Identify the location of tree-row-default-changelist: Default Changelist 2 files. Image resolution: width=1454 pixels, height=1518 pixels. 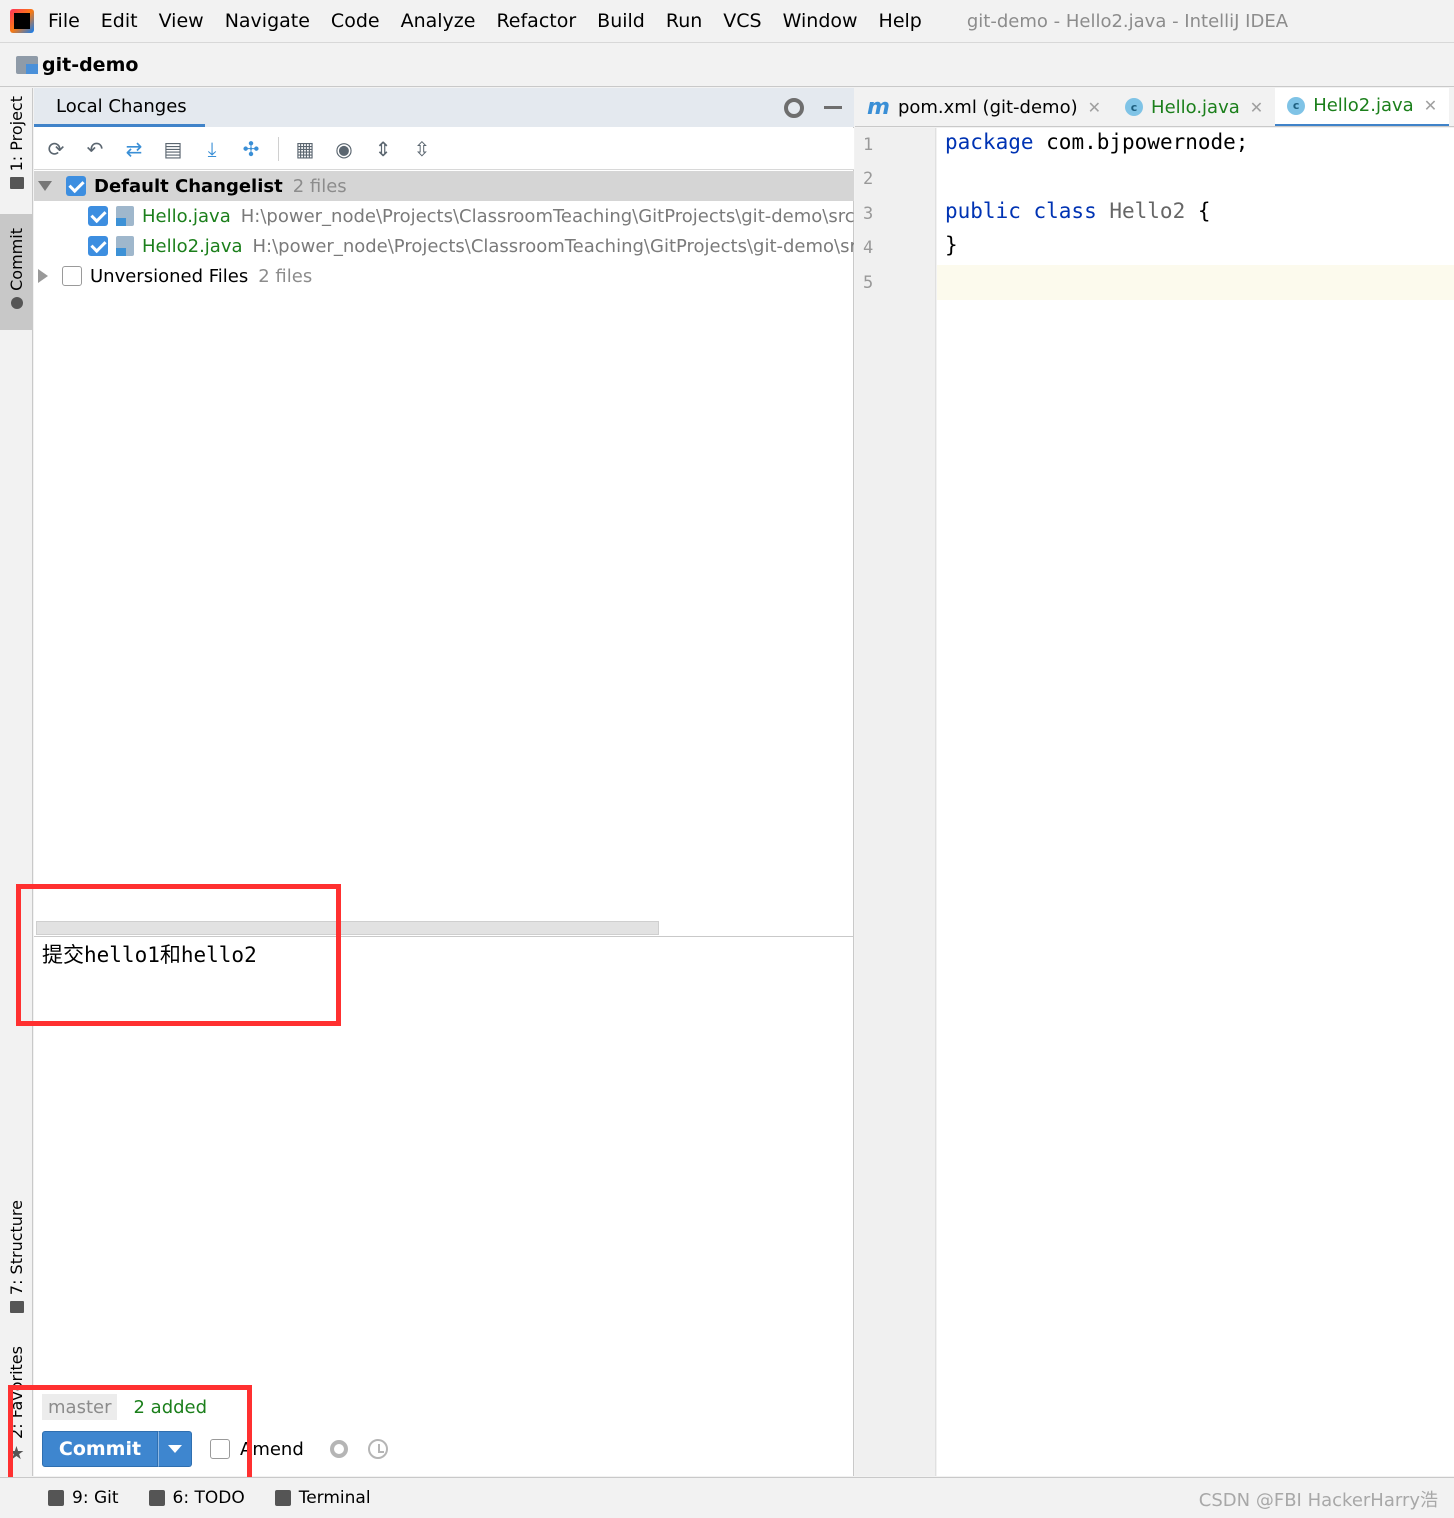
(444, 186).